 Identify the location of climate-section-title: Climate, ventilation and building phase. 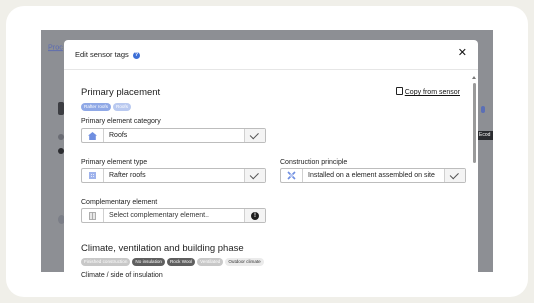
(162, 248).